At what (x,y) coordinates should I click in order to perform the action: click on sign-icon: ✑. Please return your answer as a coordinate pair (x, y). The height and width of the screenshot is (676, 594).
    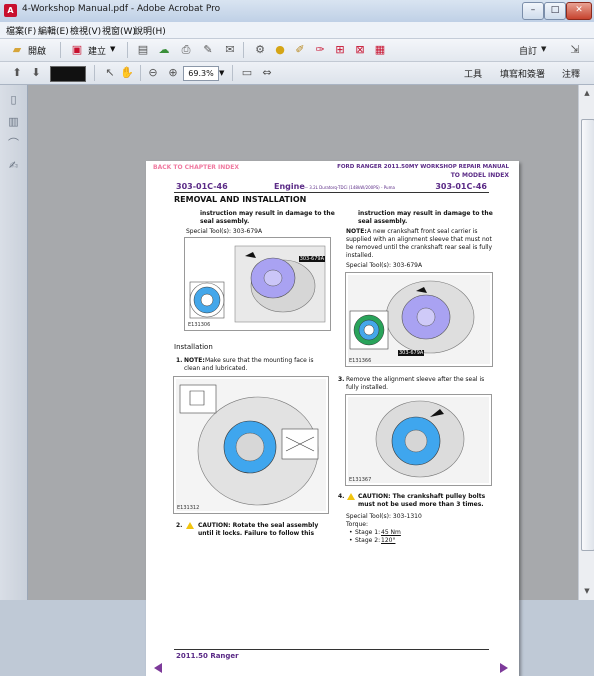
    Looking at the image, I should click on (320, 50).